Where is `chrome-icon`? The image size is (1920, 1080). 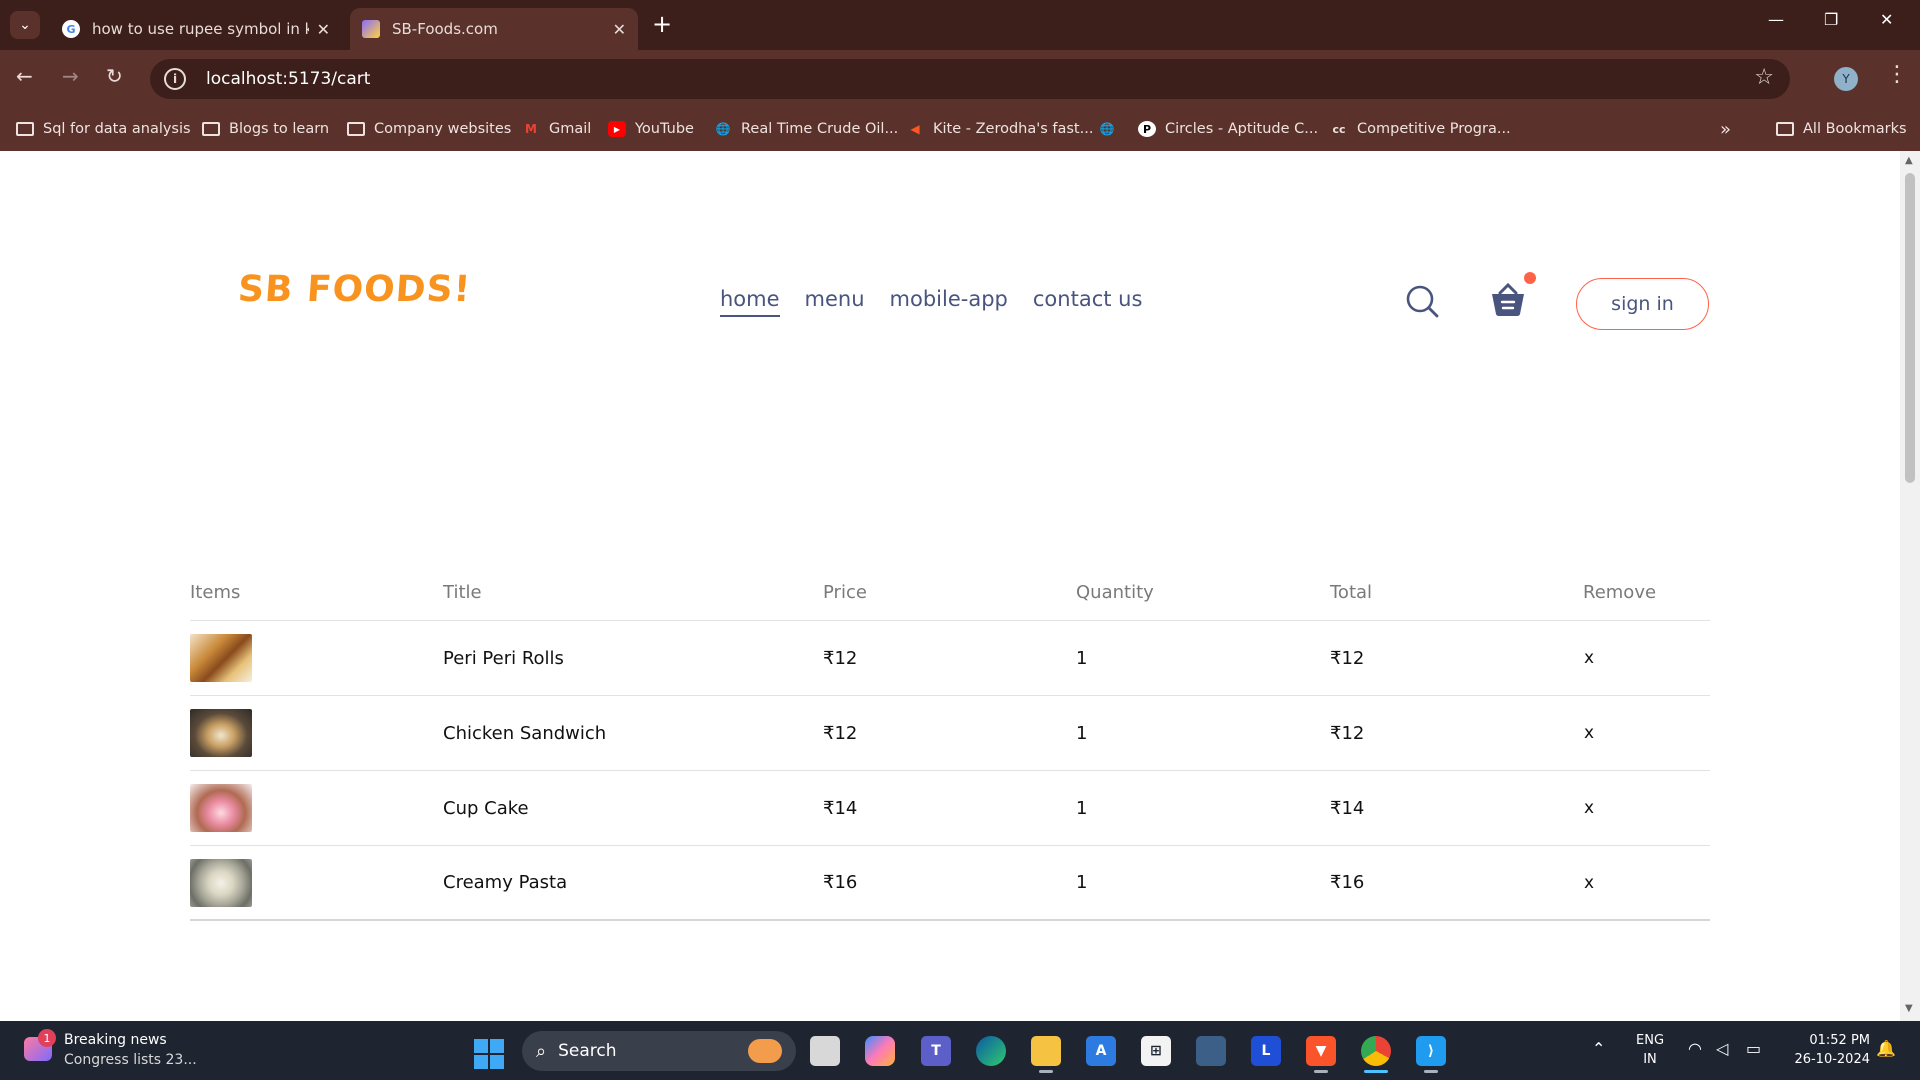
chrome-icon is located at coordinates (1376, 1051).